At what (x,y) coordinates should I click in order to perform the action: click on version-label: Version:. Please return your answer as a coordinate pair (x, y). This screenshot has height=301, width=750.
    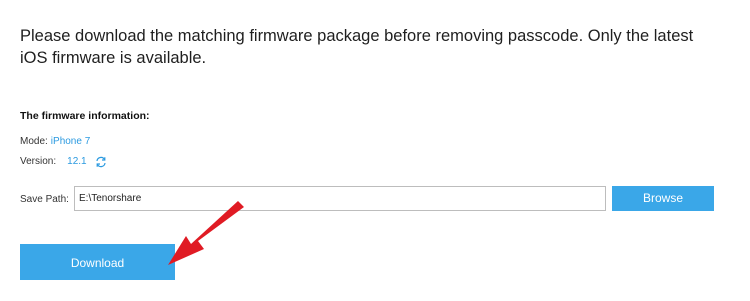
    Looking at the image, I should click on (38, 161).